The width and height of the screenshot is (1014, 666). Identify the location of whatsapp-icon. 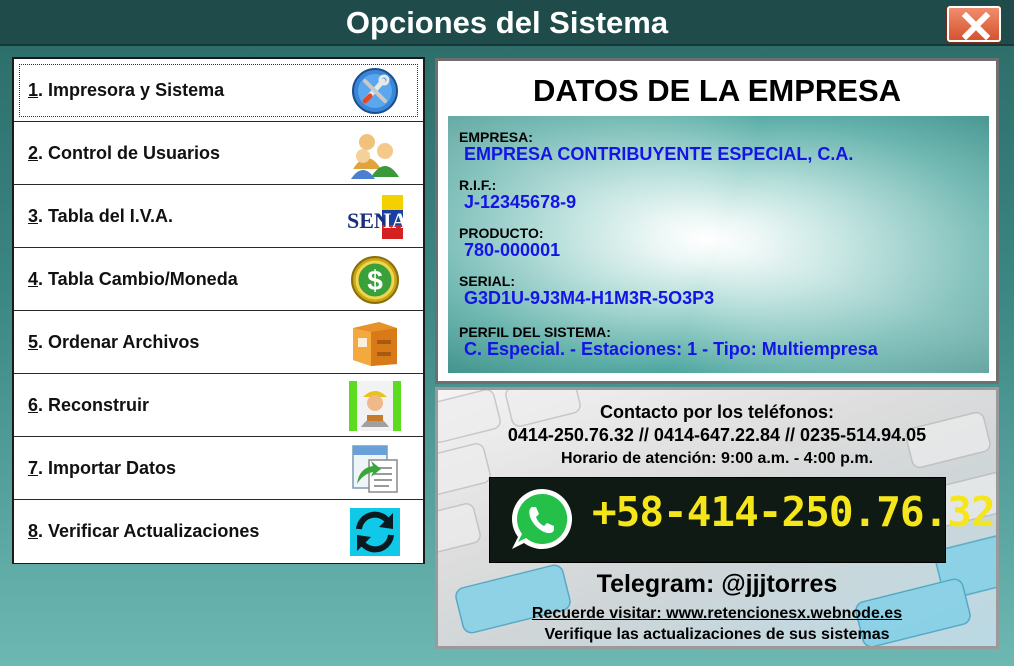
(542, 519).